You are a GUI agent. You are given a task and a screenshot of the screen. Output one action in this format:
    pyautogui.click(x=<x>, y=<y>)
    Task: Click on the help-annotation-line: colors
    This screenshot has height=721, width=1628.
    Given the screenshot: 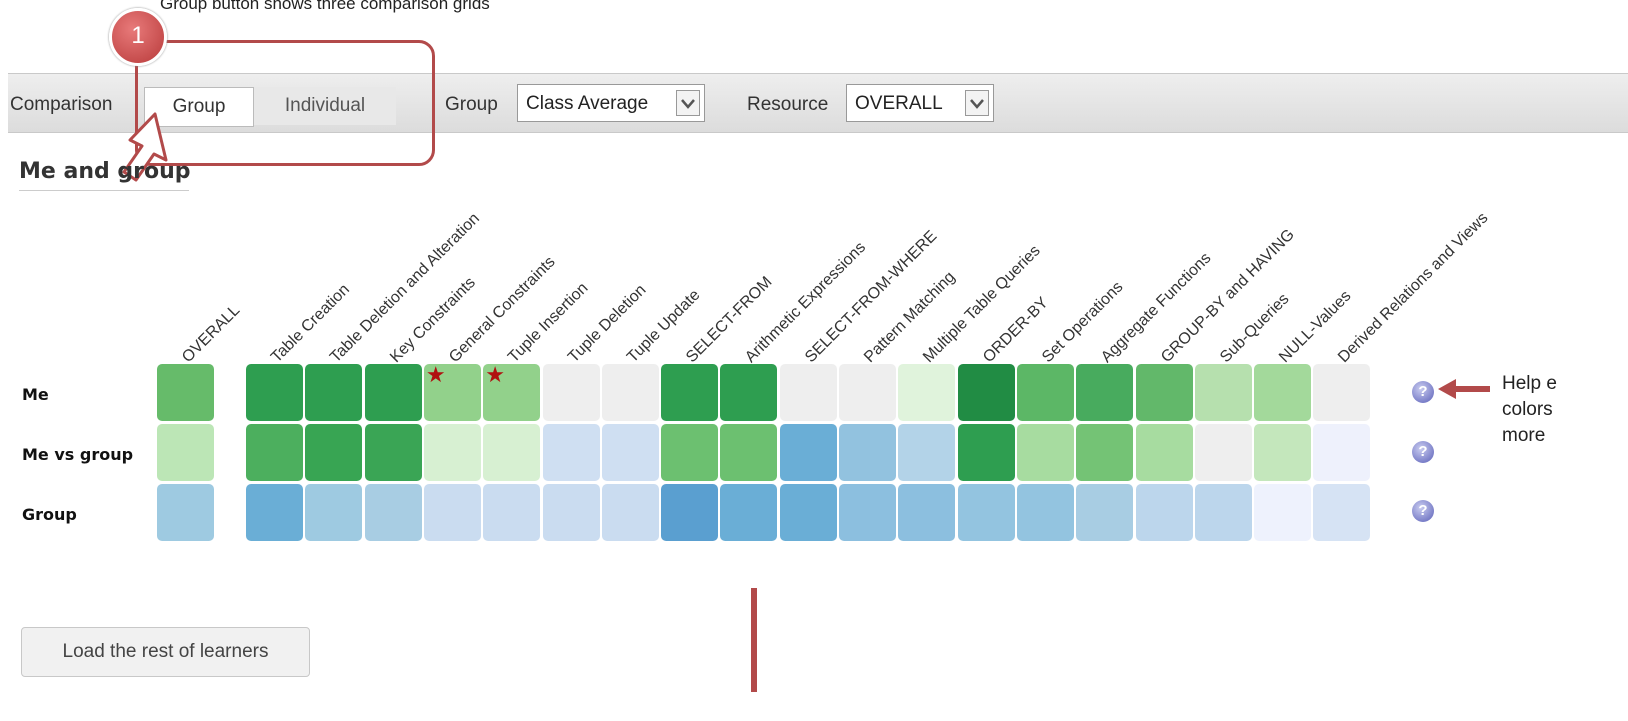 What is the action you would take?
    pyautogui.click(x=1527, y=409)
    